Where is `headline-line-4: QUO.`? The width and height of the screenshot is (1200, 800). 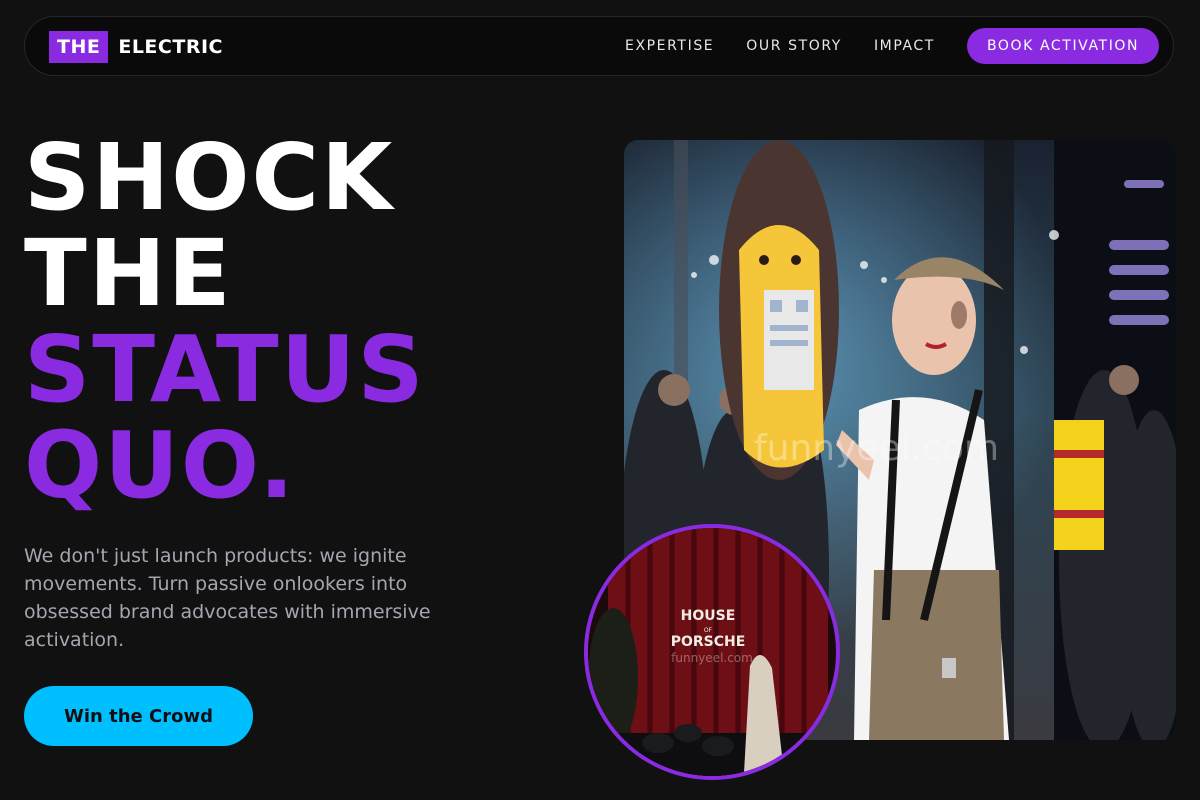
headline-line-4: QUO. is located at coordinates (160, 465).